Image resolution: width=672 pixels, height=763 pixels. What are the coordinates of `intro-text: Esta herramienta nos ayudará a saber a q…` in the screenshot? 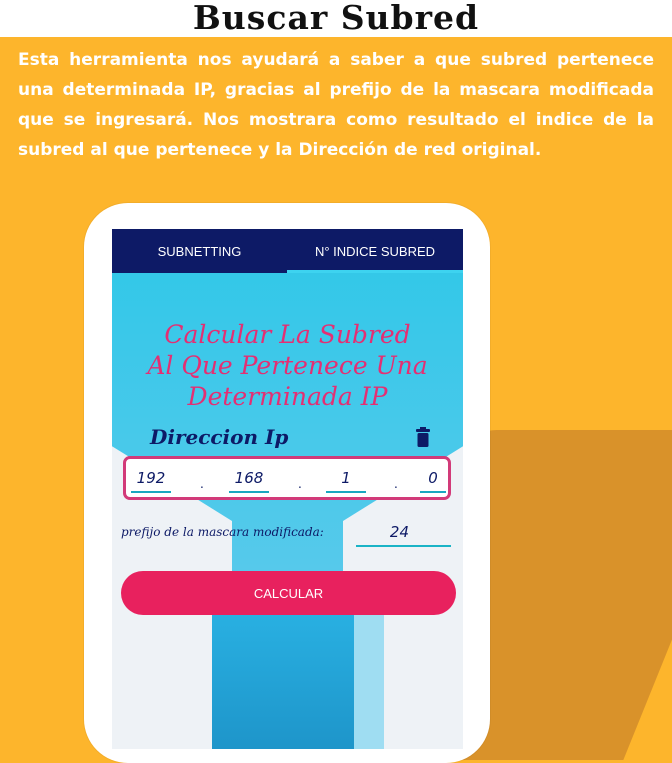 It's located at (336, 105).